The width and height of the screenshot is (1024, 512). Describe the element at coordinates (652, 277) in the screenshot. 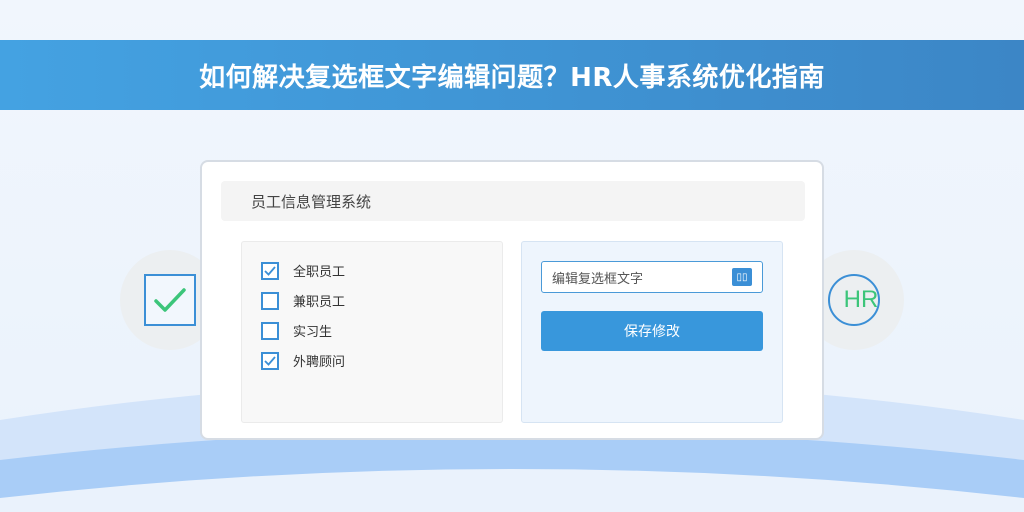

I see `checkbox-text-input: 编辑复选框文字 ▯▯` at that location.